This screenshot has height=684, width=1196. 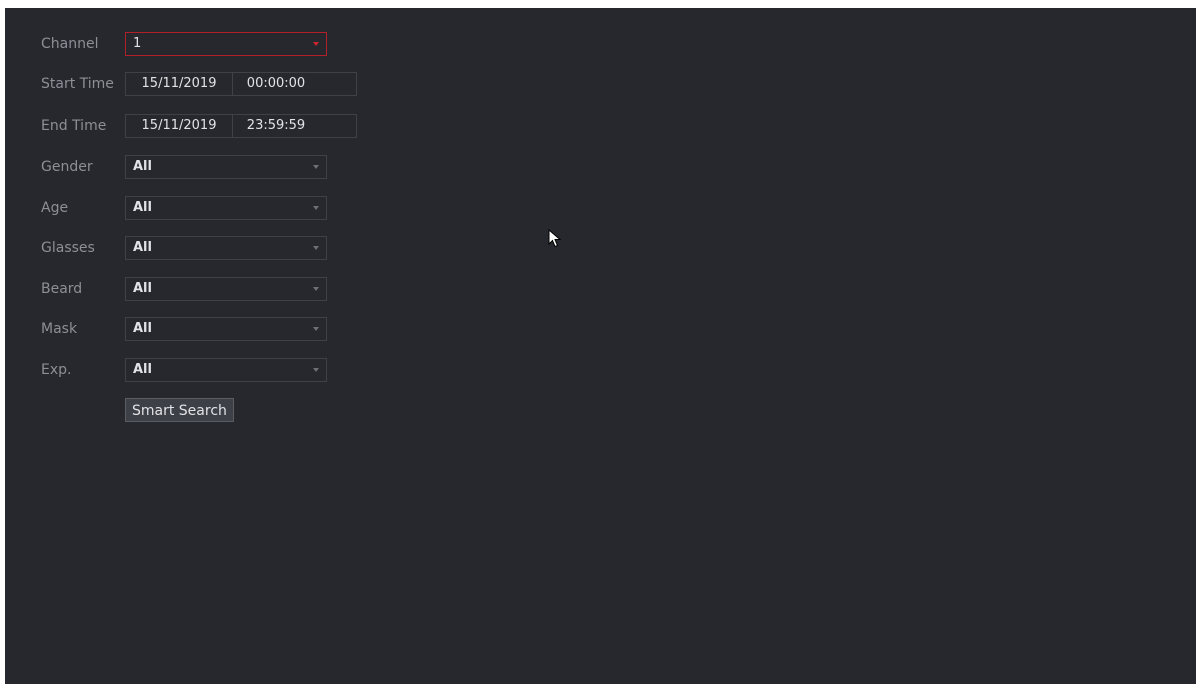 I want to click on channel-label: Channel, so click(x=70, y=44).